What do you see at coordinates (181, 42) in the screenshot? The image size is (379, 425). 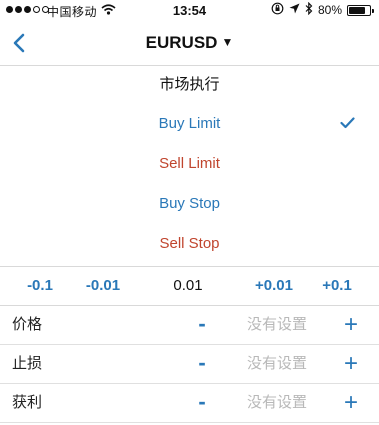 I see `symbol-title: EURUSD` at bounding box center [181, 42].